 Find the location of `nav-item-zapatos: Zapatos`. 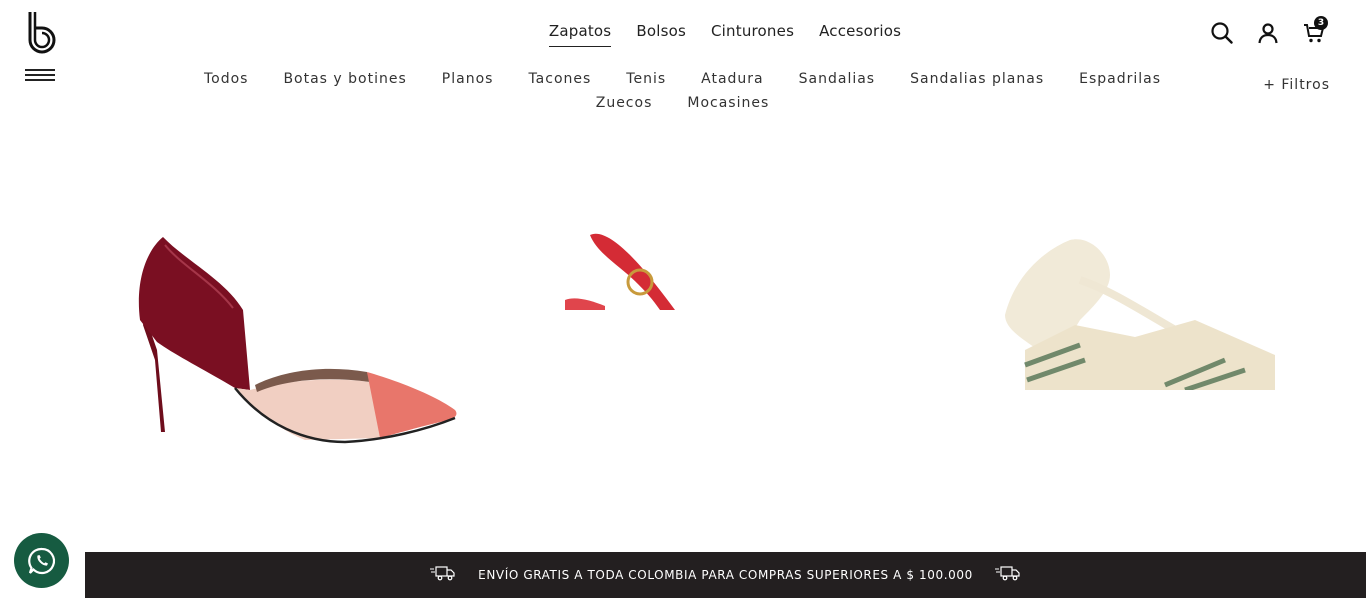

nav-item-zapatos: Zapatos is located at coordinates (580, 34).